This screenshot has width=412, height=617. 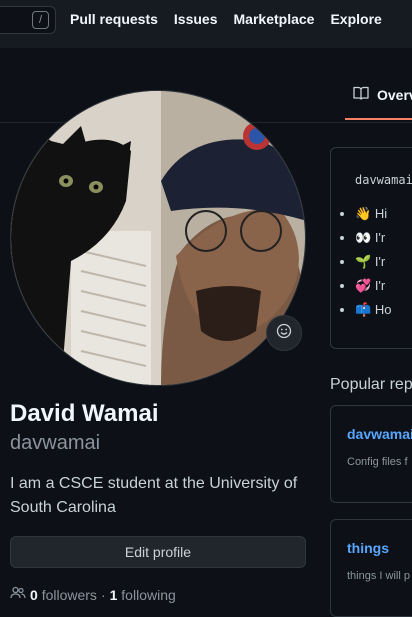 I want to click on mailbox-emoji: 📫, so click(x=363, y=309).